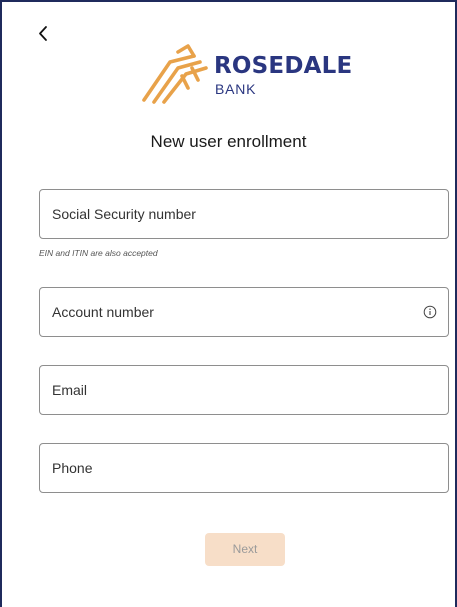  Describe the element at coordinates (244, 468) in the screenshot. I see `phone-field: Phone` at that location.